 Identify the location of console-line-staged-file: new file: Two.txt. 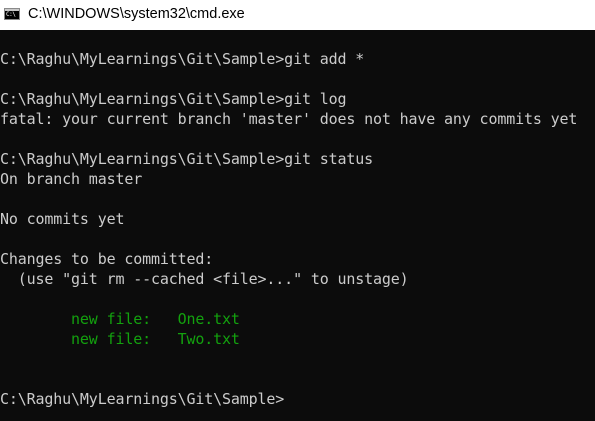
(120, 339).